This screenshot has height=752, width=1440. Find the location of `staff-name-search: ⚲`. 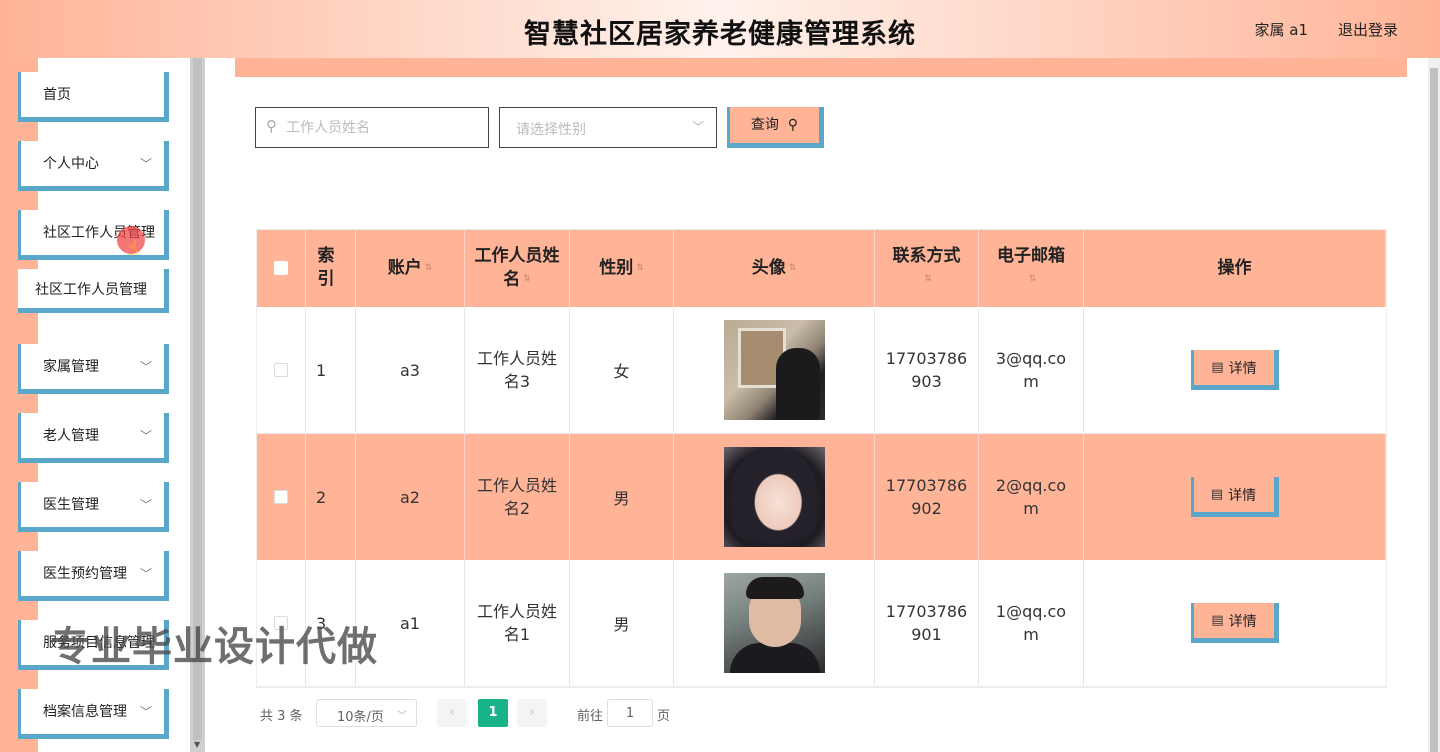

staff-name-search: ⚲ is located at coordinates (372, 127).